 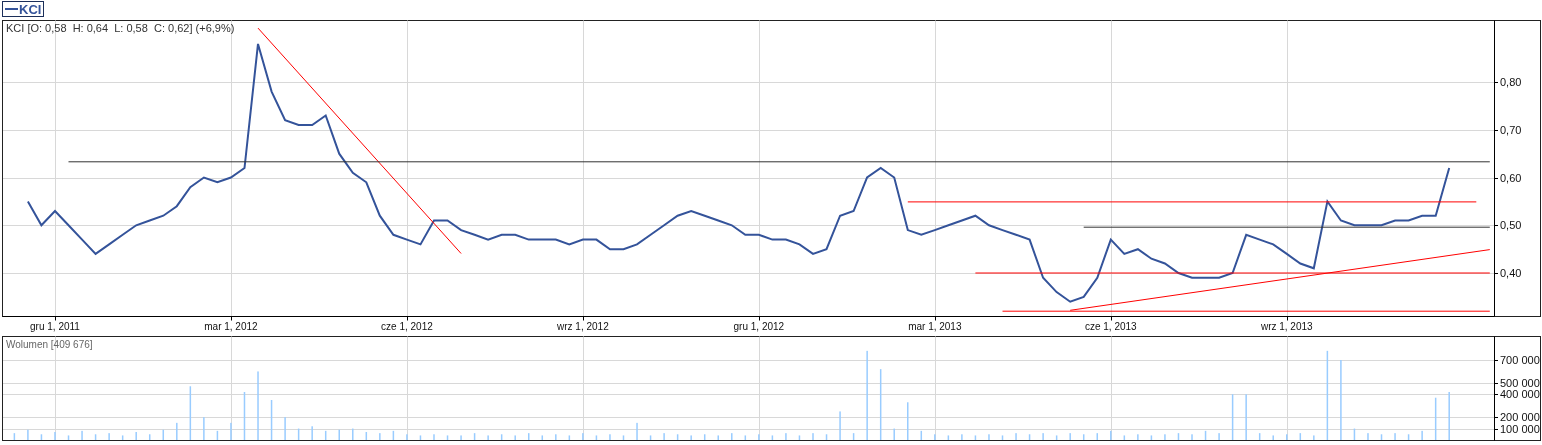 What do you see at coordinates (1520, 417) in the screenshot?
I see `axis-label: 200 000` at bounding box center [1520, 417].